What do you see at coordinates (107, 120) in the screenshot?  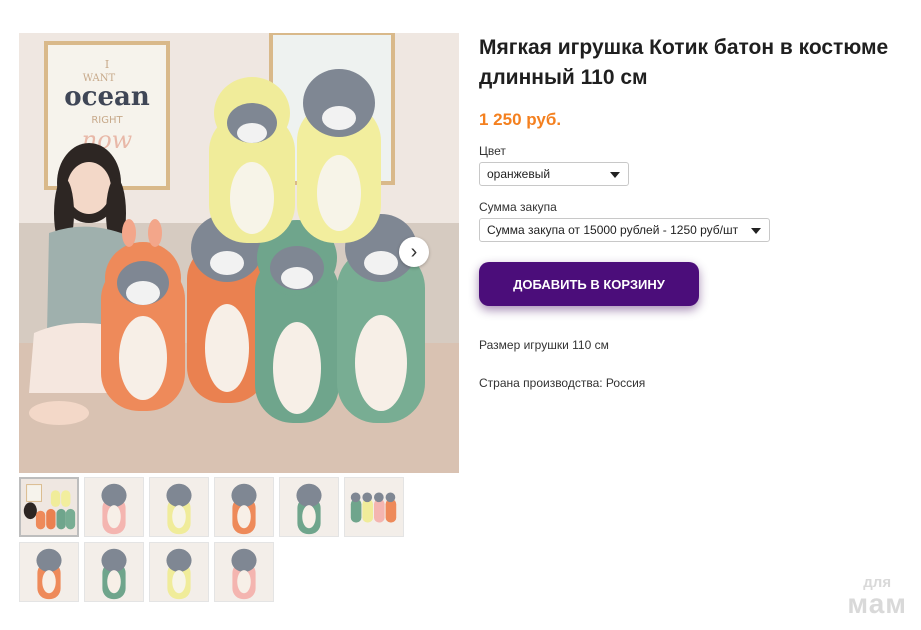 I see `poster-line-4: RIGHT` at bounding box center [107, 120].